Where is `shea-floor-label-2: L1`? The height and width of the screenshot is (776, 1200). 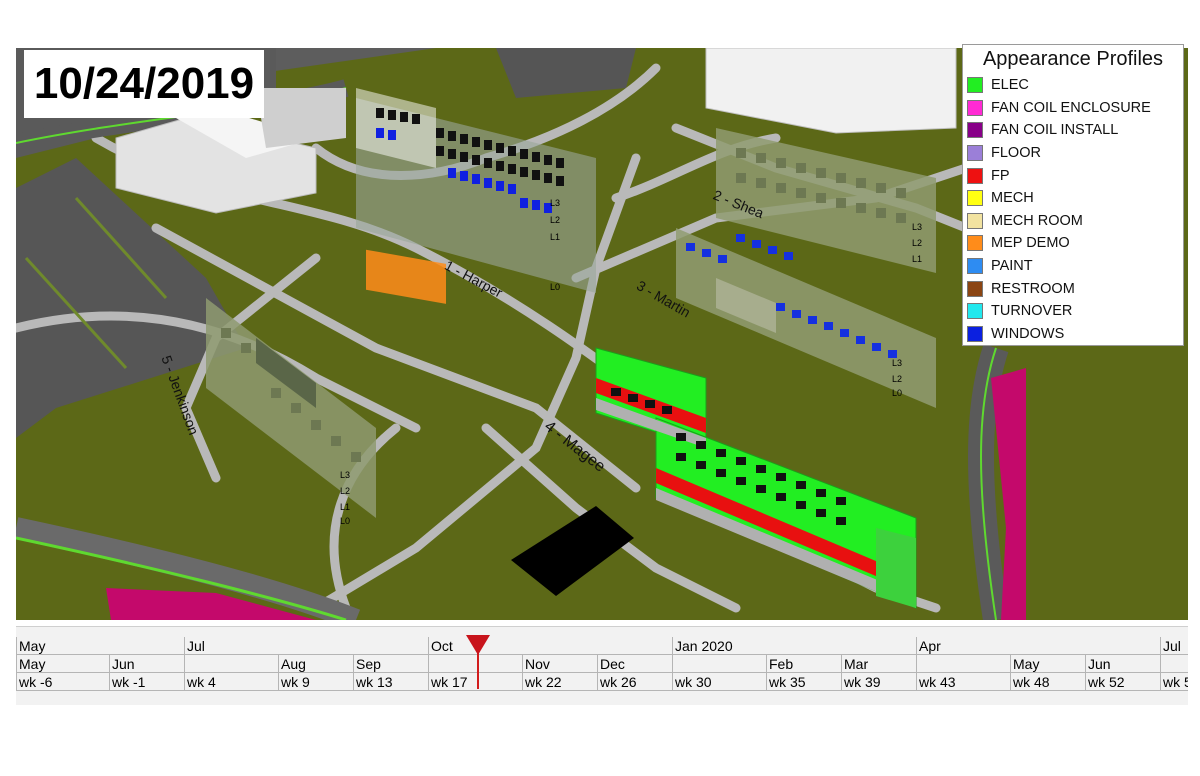 shea-floor-label-2: L1 is located at coordinates (917, 259).